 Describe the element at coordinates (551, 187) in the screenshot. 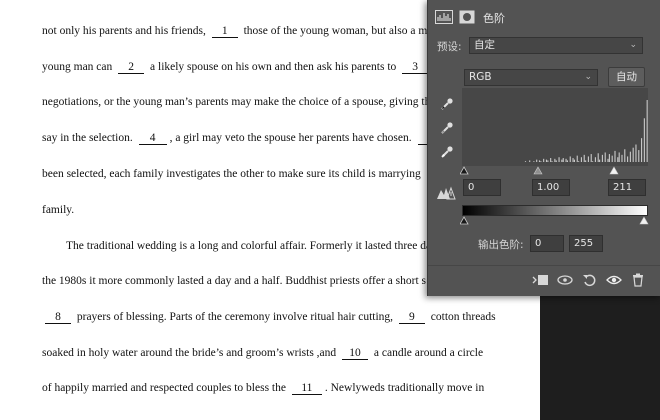

I see `input-gamma-field: 1.00` at that location.